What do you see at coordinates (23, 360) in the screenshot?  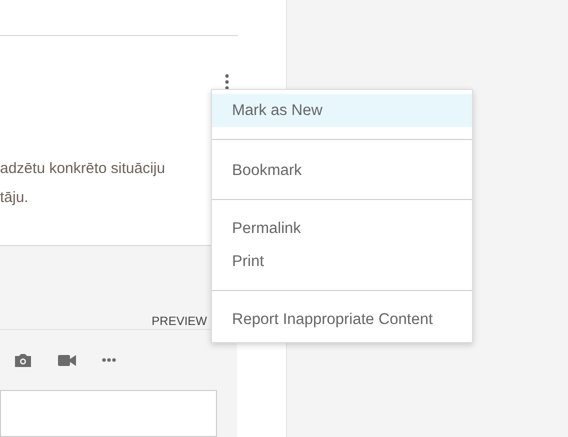 I see `camera-icon` at bounding box center [23, 360].